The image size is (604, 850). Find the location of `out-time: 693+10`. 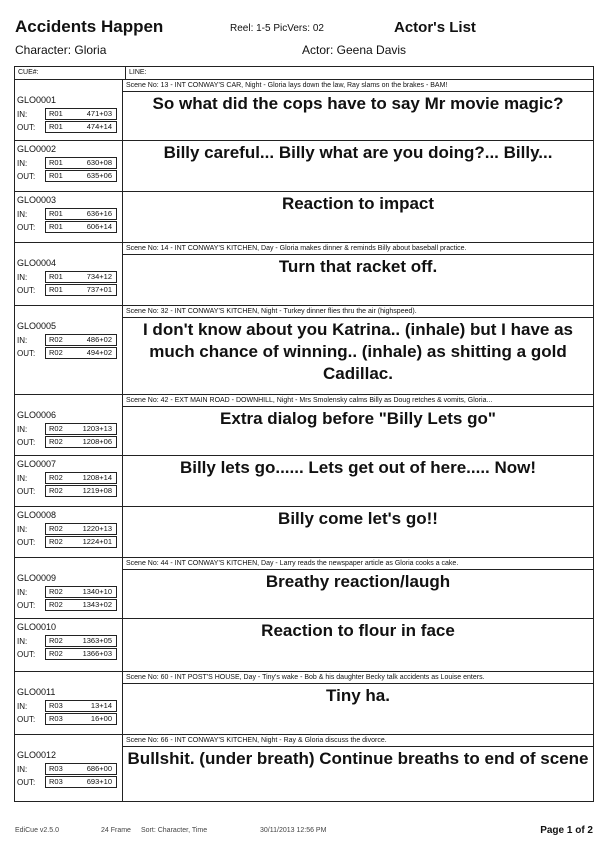

out-time: 693+10 is located at coordinates (99, 781).